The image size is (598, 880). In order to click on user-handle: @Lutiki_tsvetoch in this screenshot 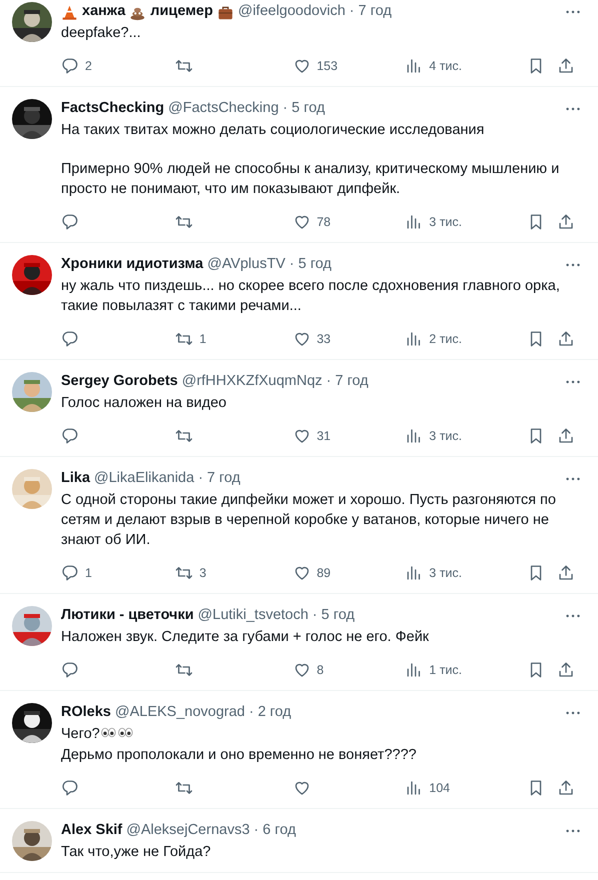, I will do `click(253, 616)`.